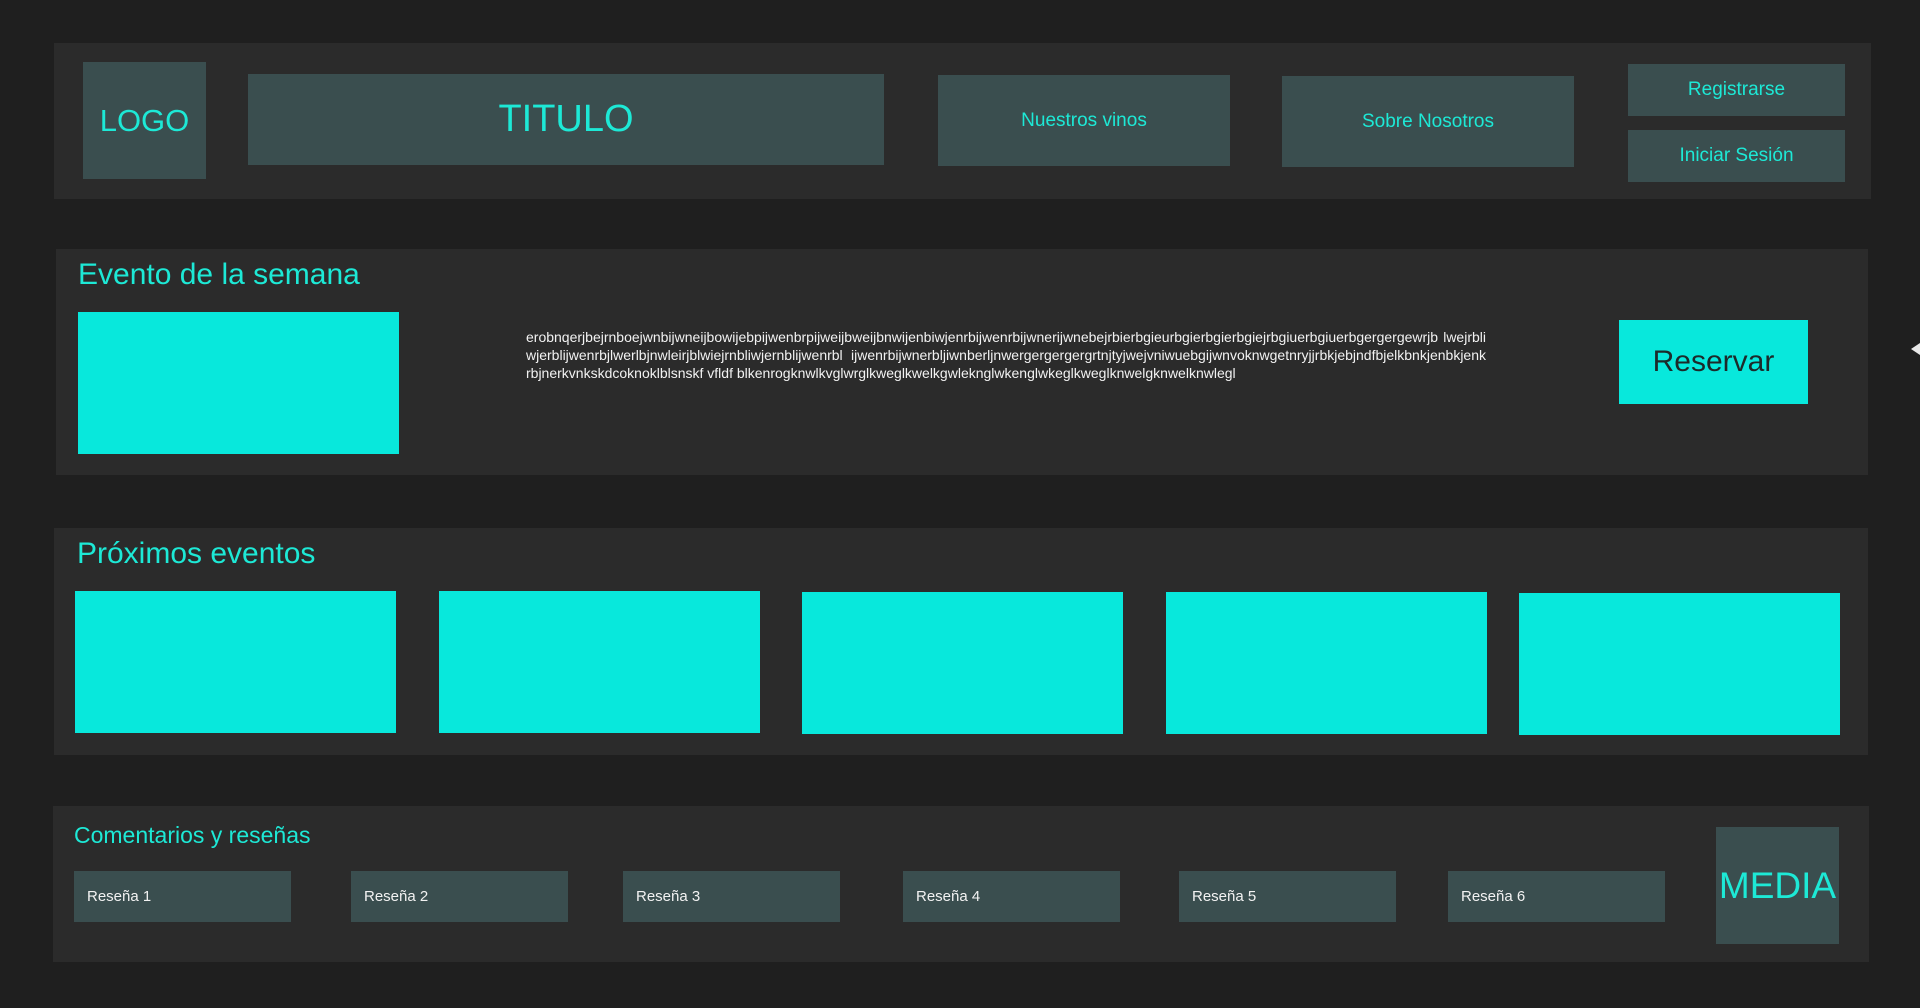 The width and height of the screenshot is (1920, 1008). Describe the element at coordinates (731, 896) in the screenshot. I see `review-item-3: Reseña 3` at that location.